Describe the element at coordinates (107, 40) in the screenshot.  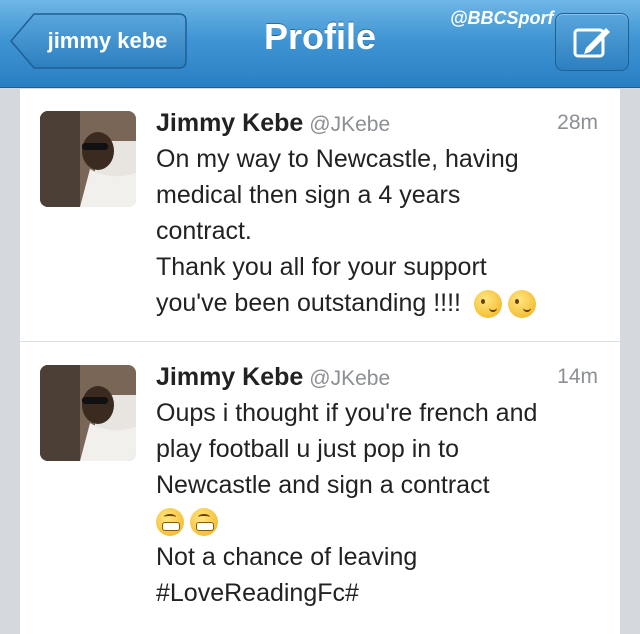
I see `back-button-label: jimmy kebe` at that location.